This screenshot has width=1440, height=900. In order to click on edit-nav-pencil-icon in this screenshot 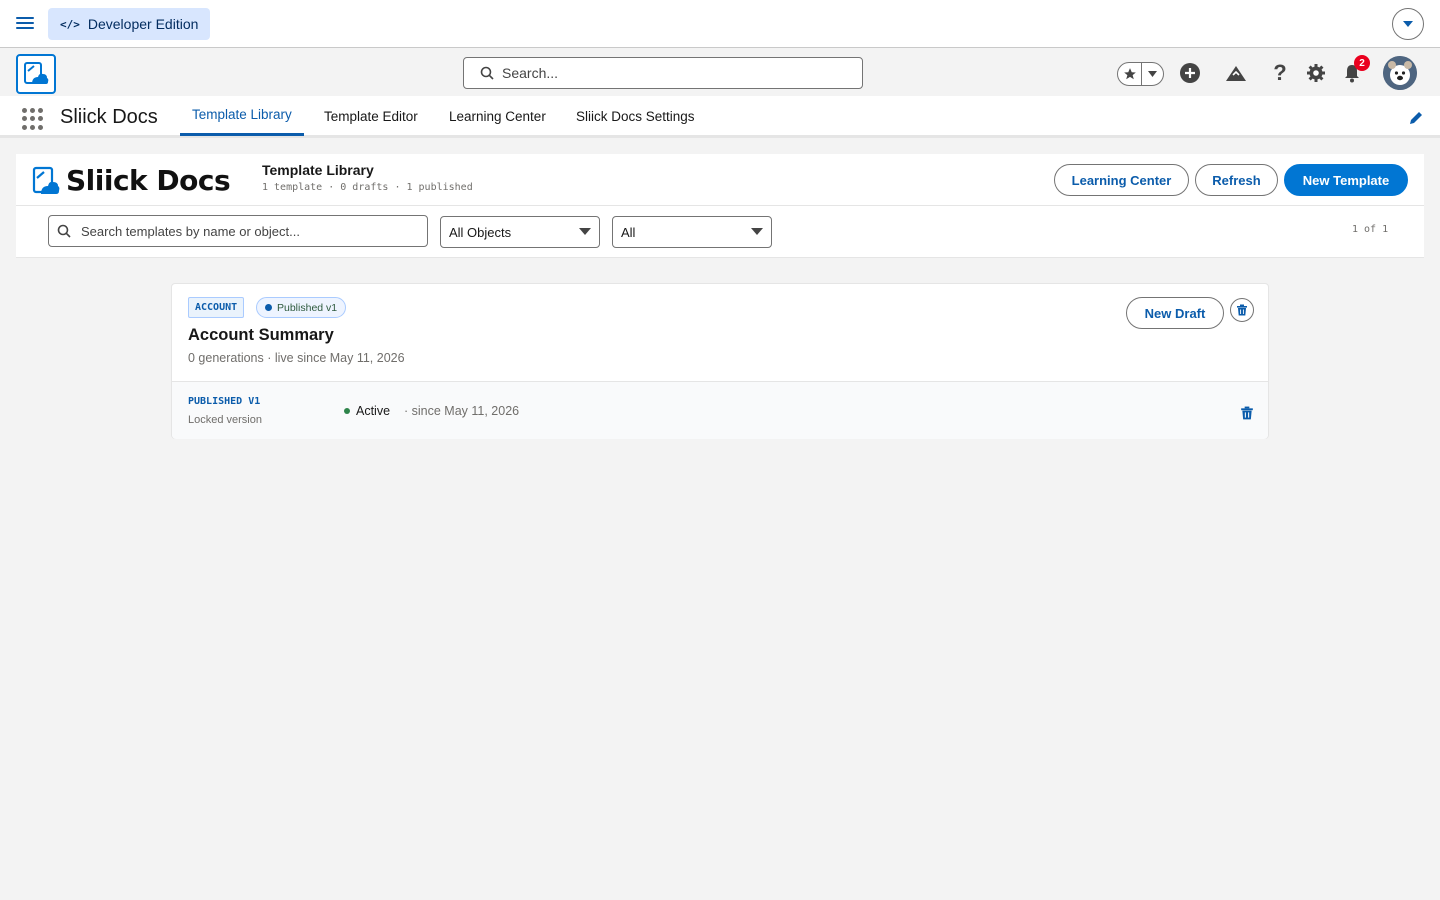, I will do `click(1416, 118)`.